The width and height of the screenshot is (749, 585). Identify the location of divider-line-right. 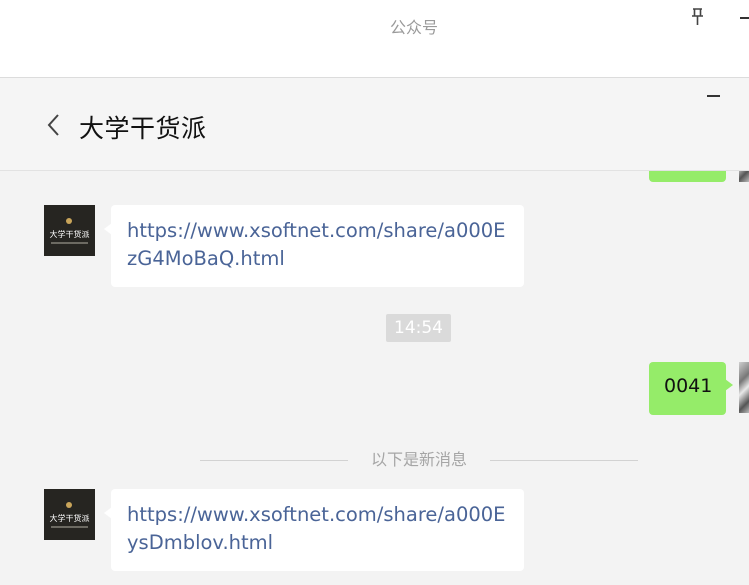
(564, 460).